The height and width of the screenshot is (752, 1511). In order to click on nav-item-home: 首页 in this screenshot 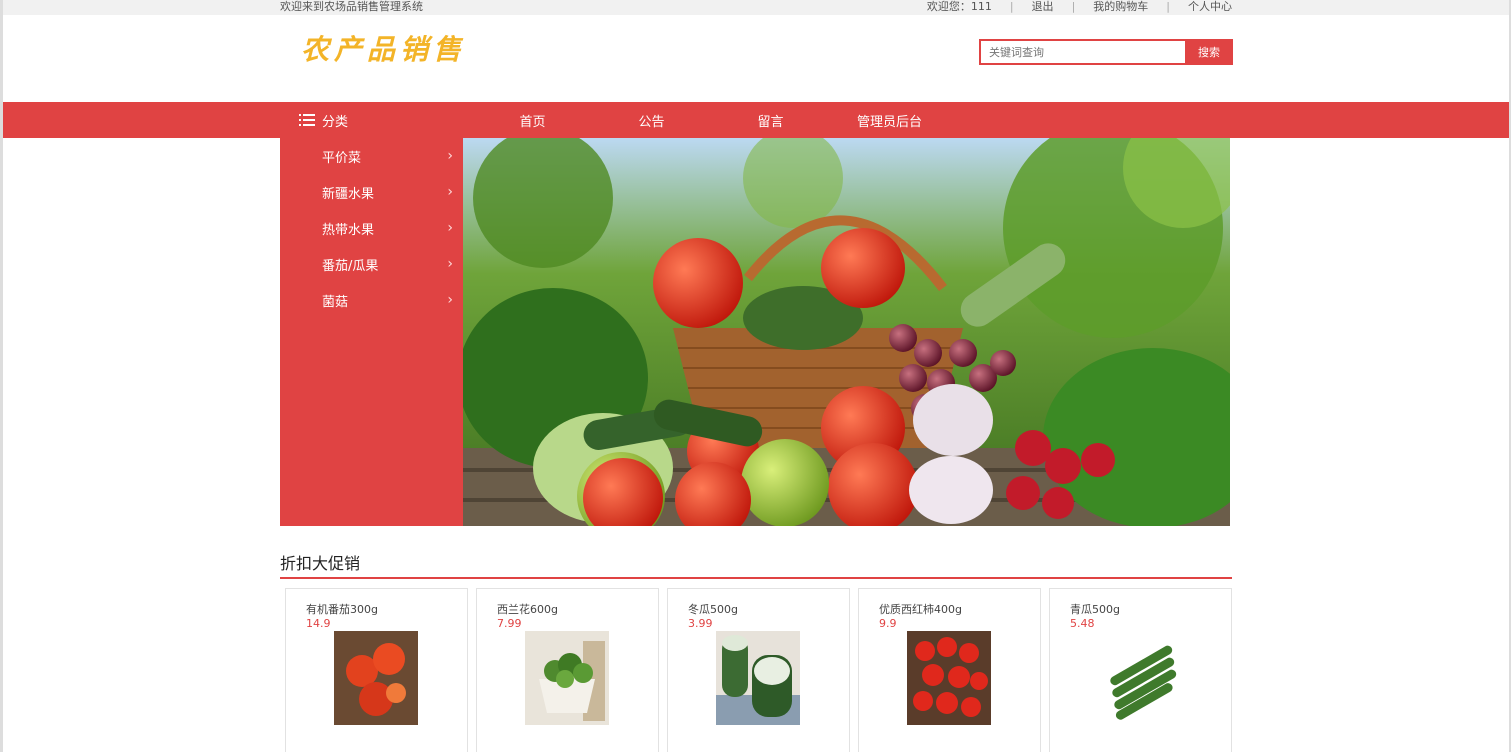, I will do `click(532, 120)`.